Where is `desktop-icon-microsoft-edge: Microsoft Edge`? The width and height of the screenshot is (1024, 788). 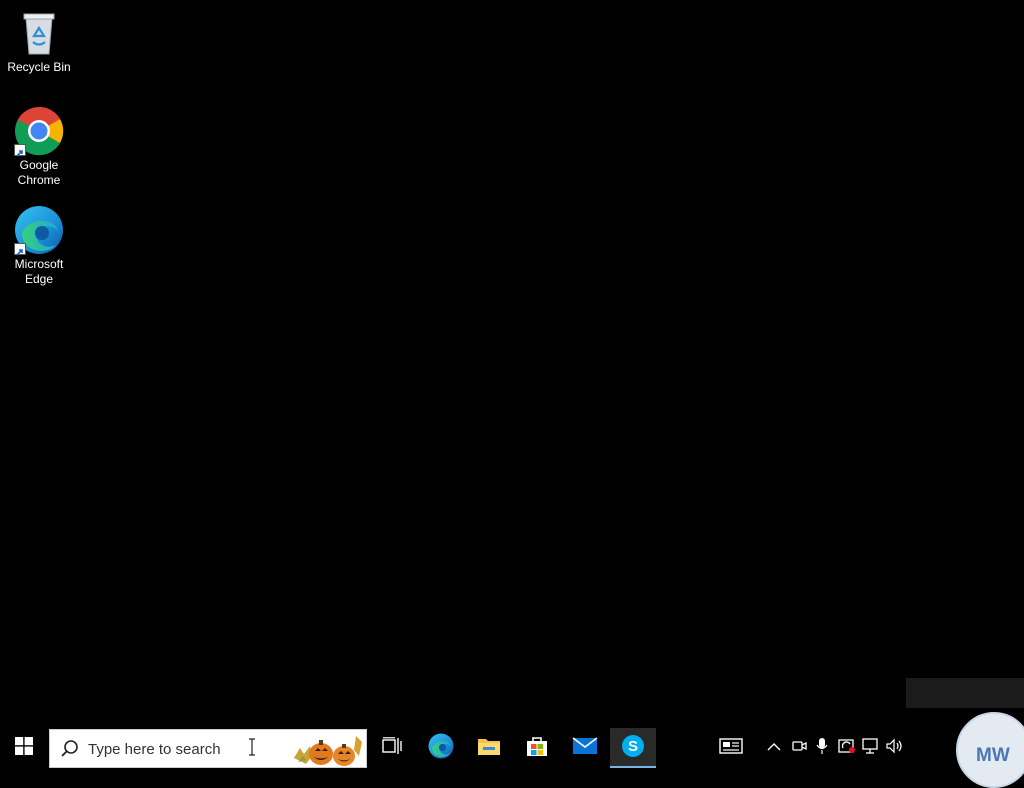
desktop-icon-microsoft-edge: Microsoft Edge is located at coordinates (39, 246).